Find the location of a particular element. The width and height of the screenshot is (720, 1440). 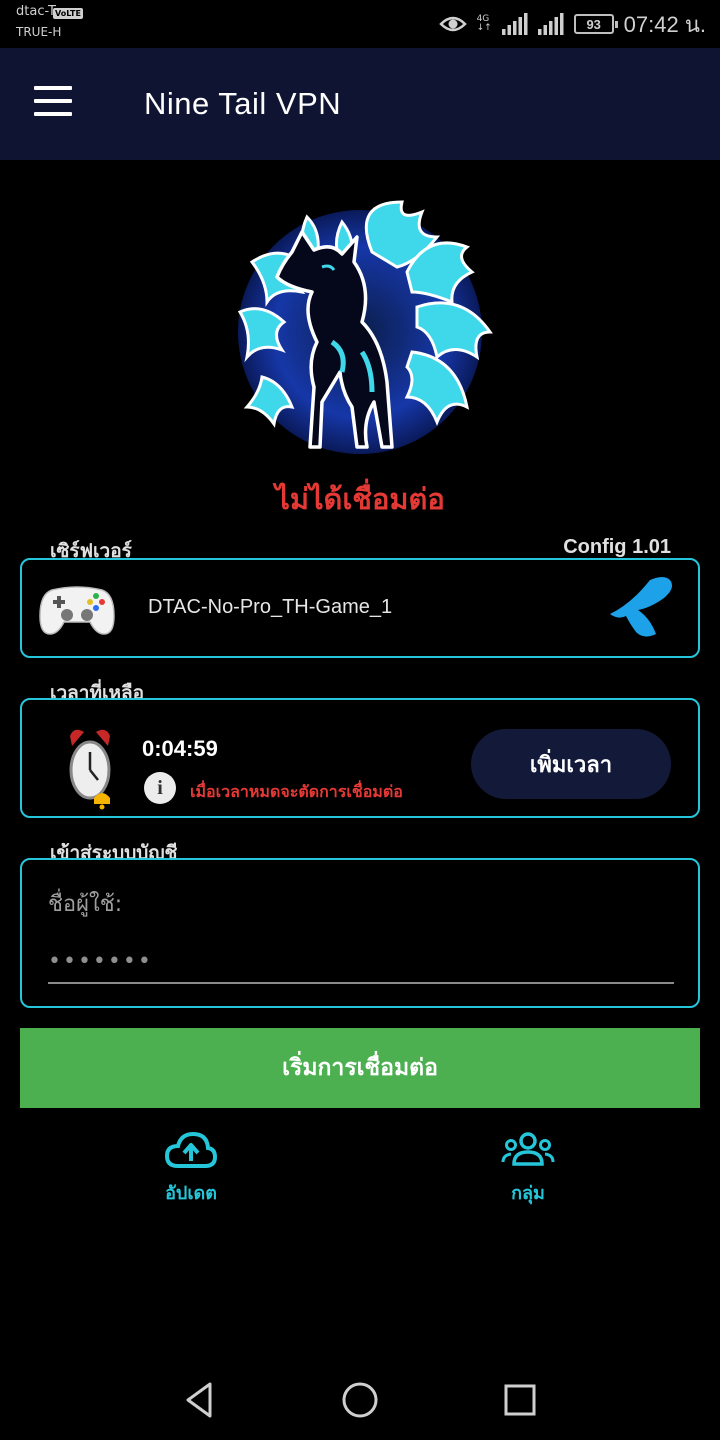

time-remaining-value: 0:04:59 is located at coordinates (180, 748).